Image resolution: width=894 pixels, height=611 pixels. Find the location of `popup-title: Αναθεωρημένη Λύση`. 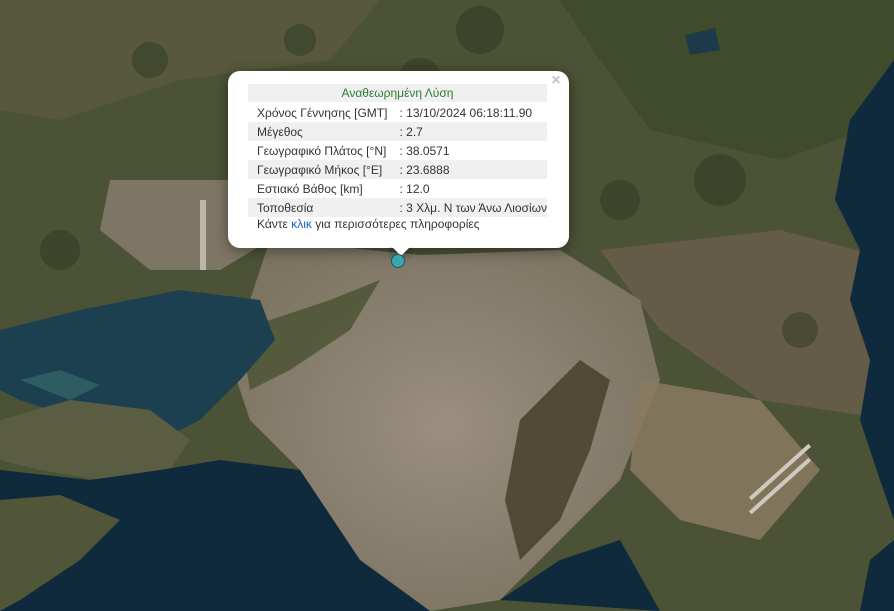

popup-title: Αναθεωρημένη Λύση is located at coordinates (397, 93).